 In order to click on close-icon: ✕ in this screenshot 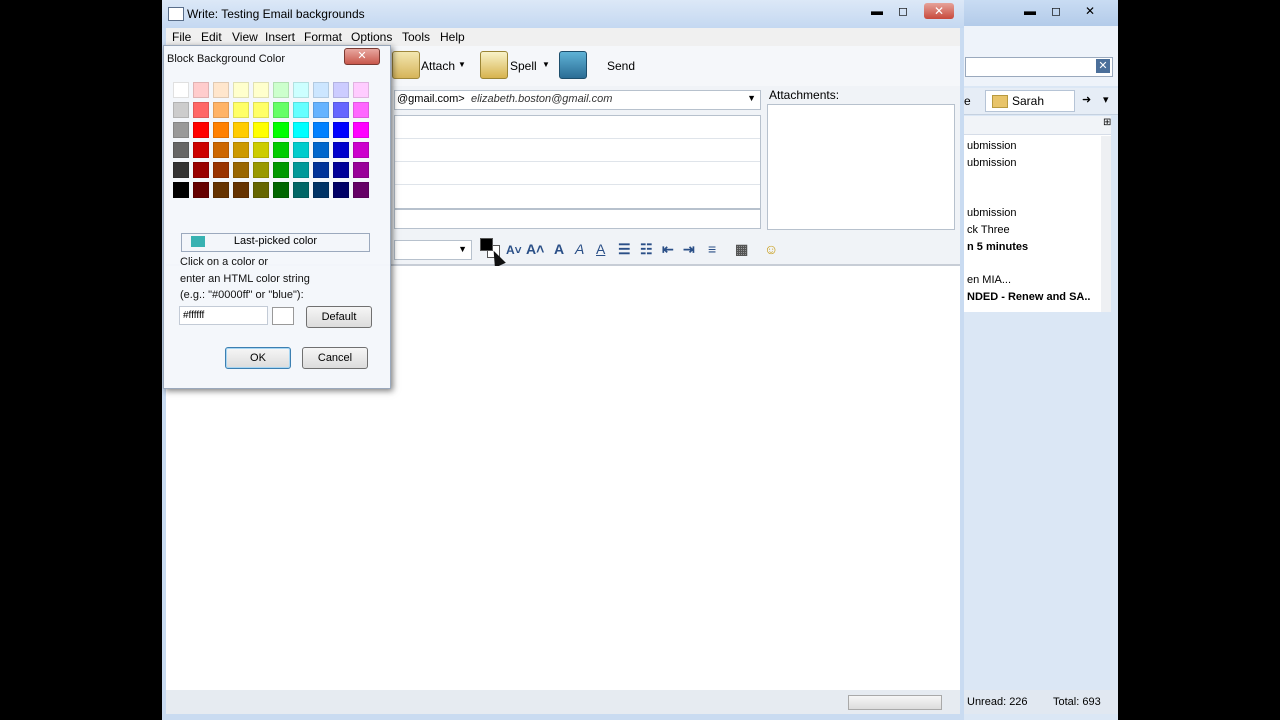, I will do `click(1090, 11)`.